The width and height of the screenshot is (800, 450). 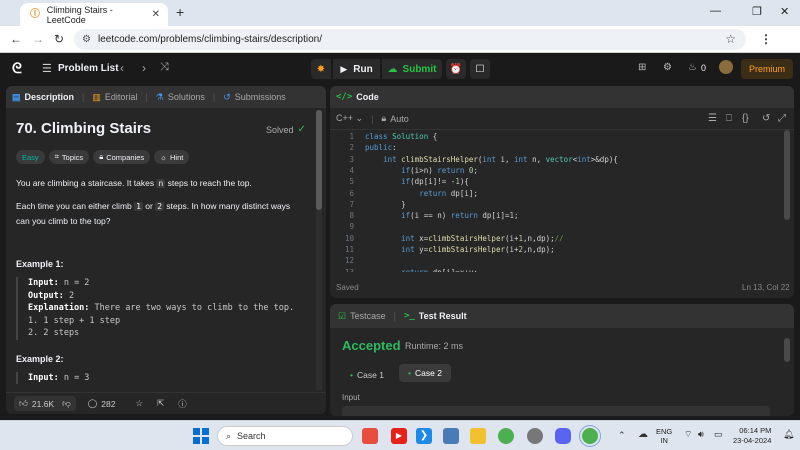 I want to click on timer-icon: ⏰, so click(x=456, y=69).